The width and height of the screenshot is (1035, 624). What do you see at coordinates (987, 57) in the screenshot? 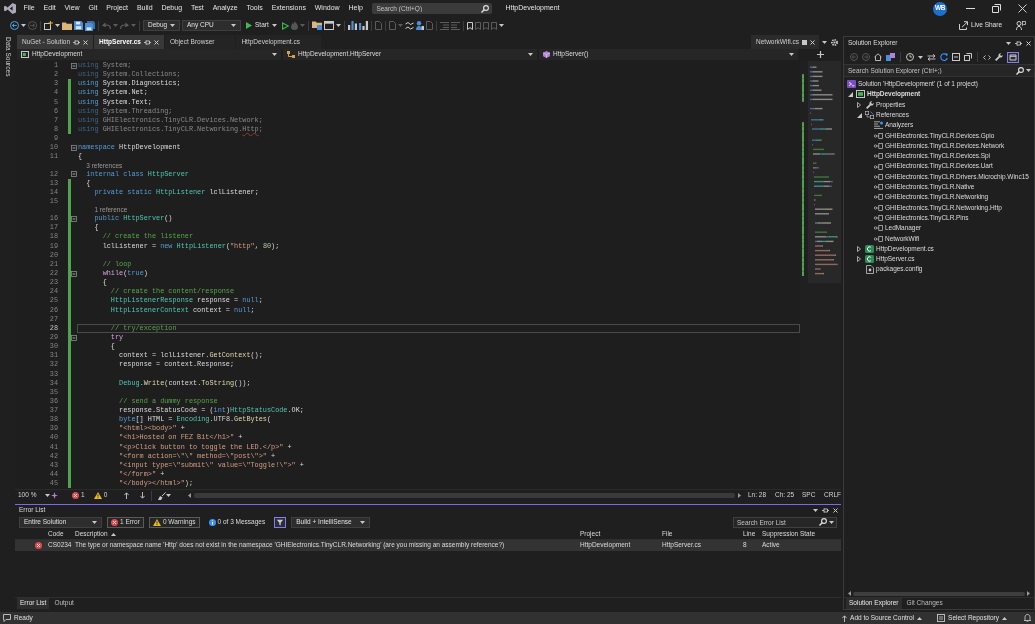
I see `code-brackets-icon` at bounding box center [987, 57].